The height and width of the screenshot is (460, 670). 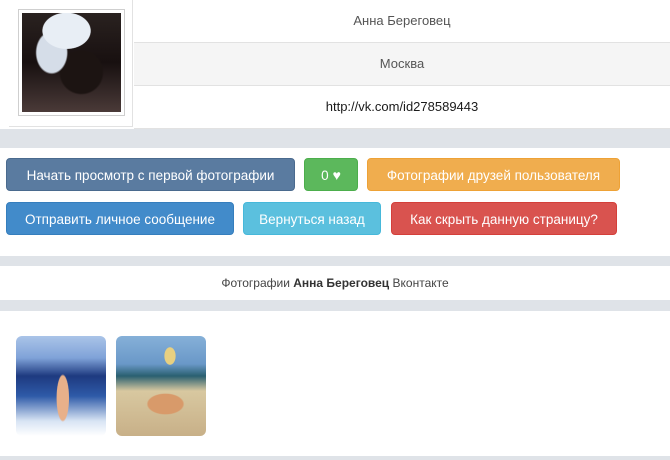 What do you see at coordinates (493, 174) in the screenshot?
I see `friends-photos-button: Фотографии друзей пользователя` at bounding box center [493, 174].